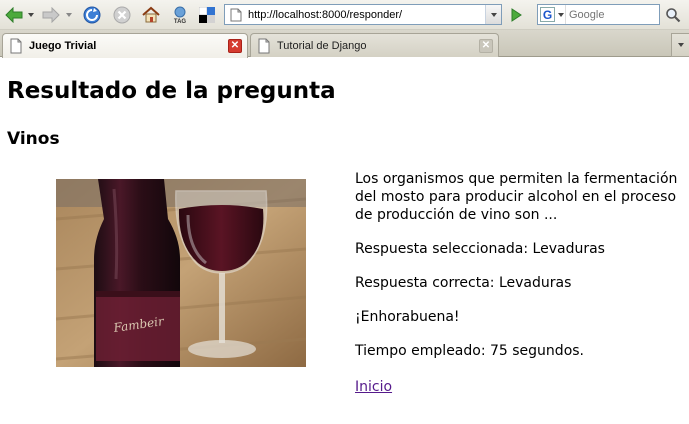 The height and width of the screenshot is (424, 689). Describe the element at coordinates (374, 45) in the screenshot. I see `tab-tutorial-de-django: Tutorial de Django ✕` at that location.